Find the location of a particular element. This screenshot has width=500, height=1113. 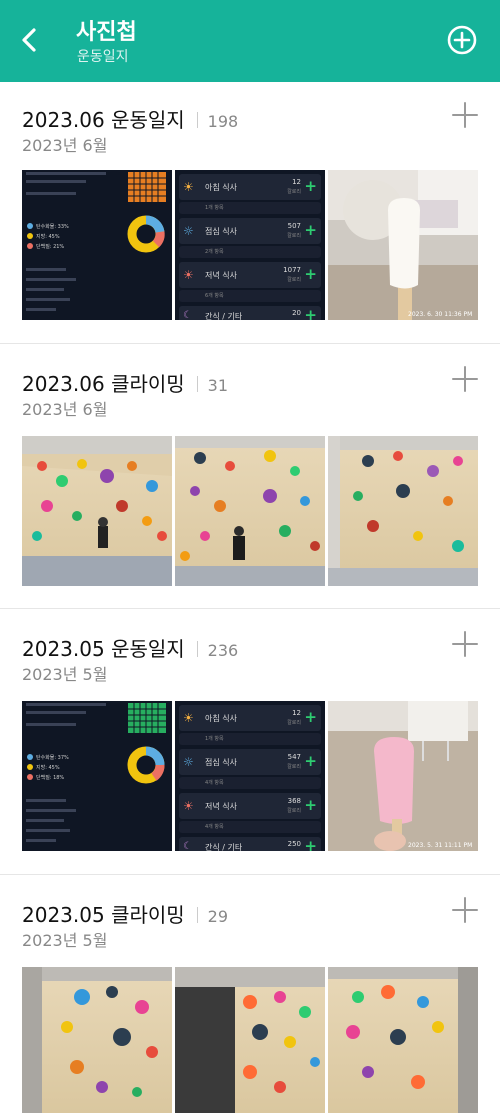

album-count: 29 is located at coordinates (218, 916).